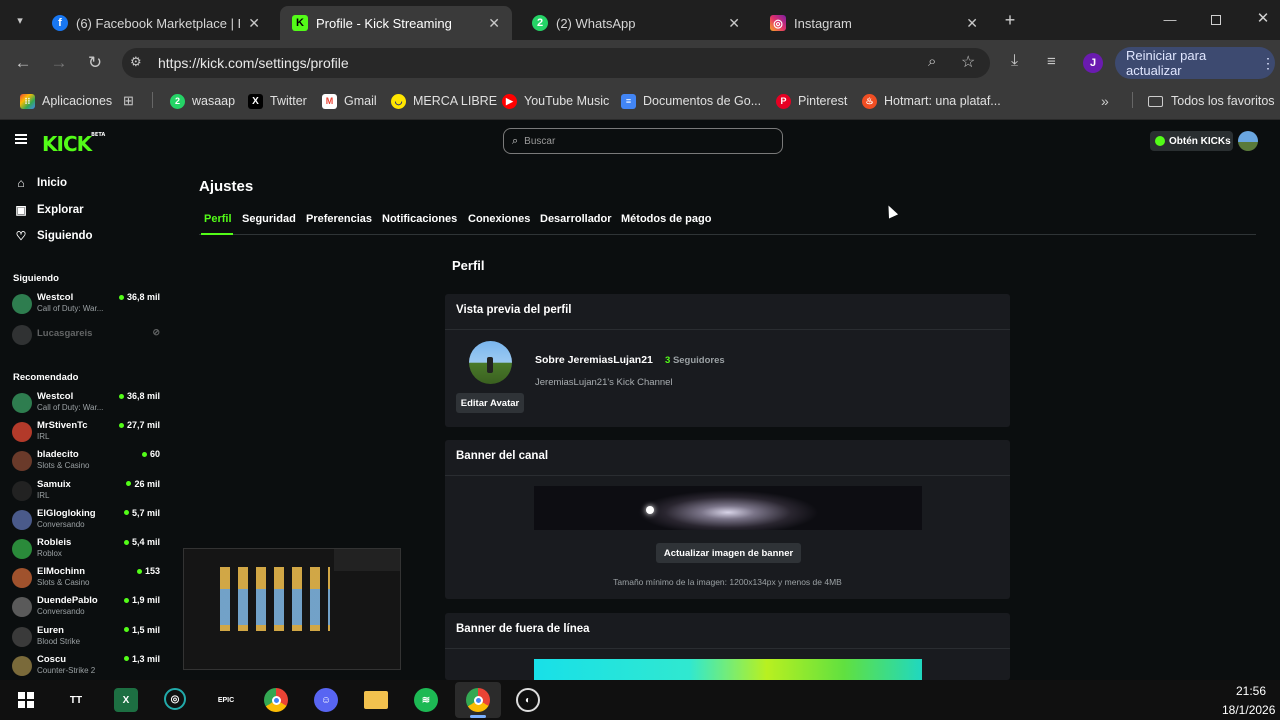 This screenshot has height=720, width=1280. What do you see at coordinates (87, 462) in the screenshot?
I see `channel-item: bladecito Slots & Casino 60` at bounding box center [87, 462].